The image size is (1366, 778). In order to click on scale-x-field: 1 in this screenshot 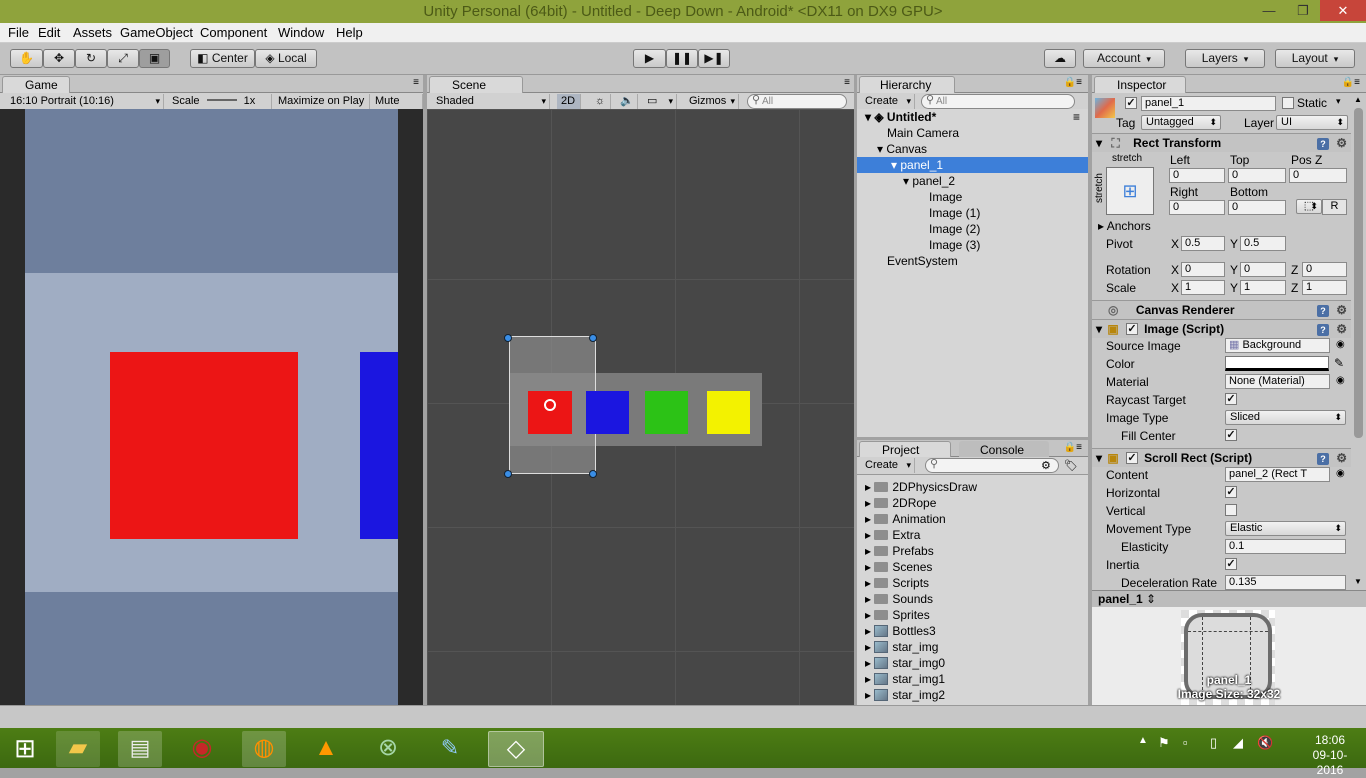, I will do `click(1203, 287)`.